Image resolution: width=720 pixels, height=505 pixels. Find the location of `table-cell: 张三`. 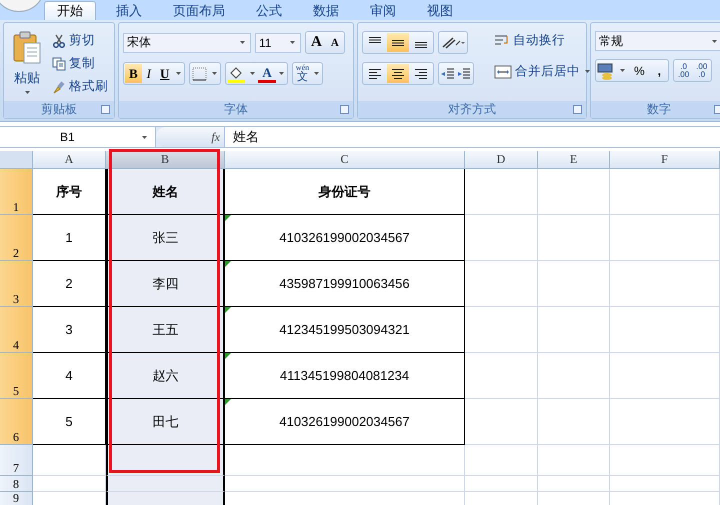

table-cell: 张三 is located at coordinates (165, 238).